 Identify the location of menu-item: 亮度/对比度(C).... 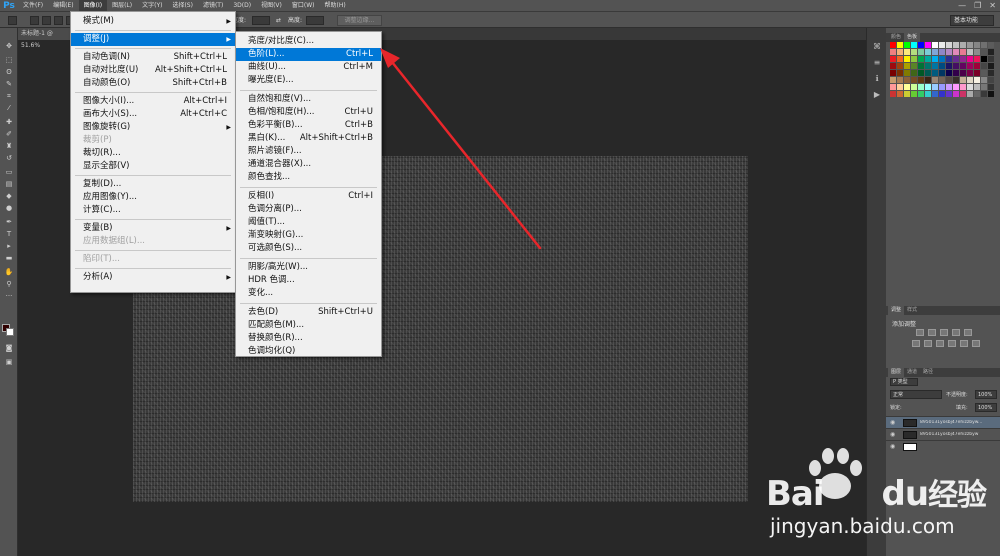
(308, 41).